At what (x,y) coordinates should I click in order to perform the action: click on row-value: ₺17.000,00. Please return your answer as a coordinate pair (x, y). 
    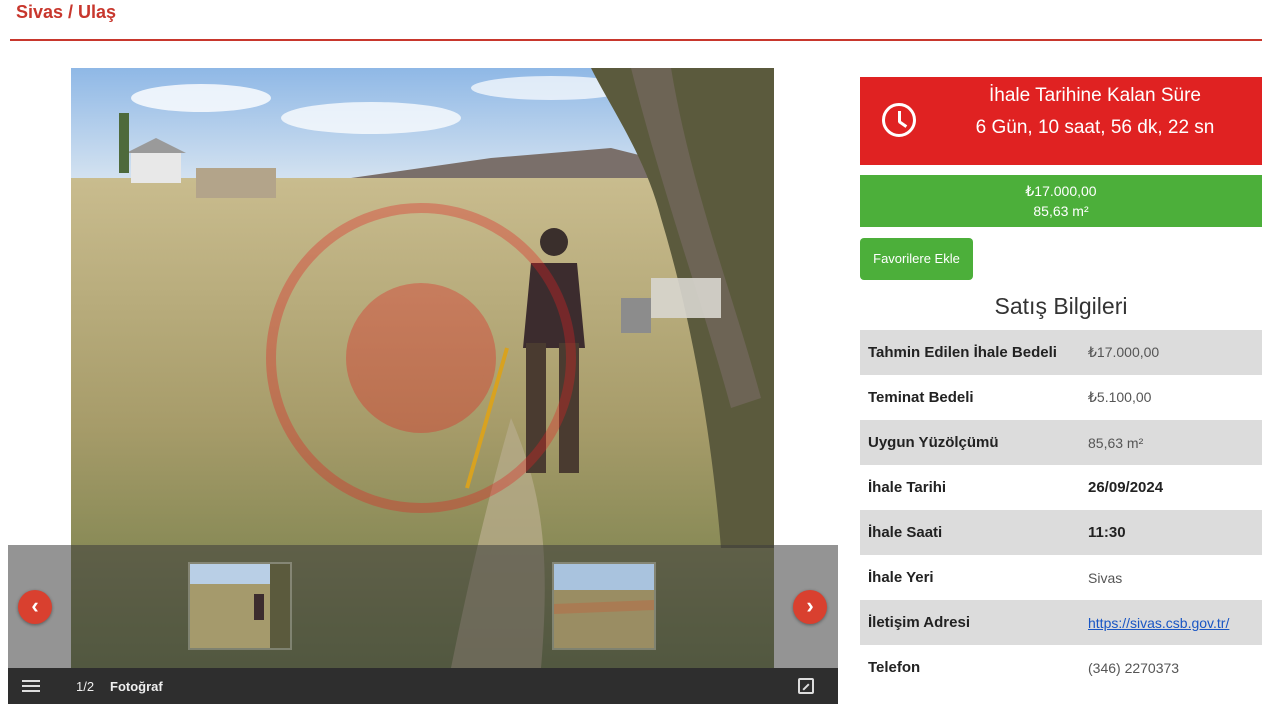
    Looking at the image, I should click on (1171, 352).